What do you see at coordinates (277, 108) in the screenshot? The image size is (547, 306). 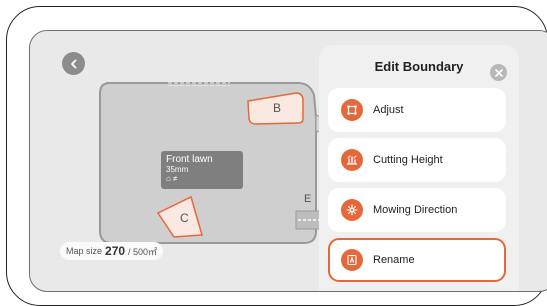 I see `zone-b-label: B` at bounding box center [277, 108].